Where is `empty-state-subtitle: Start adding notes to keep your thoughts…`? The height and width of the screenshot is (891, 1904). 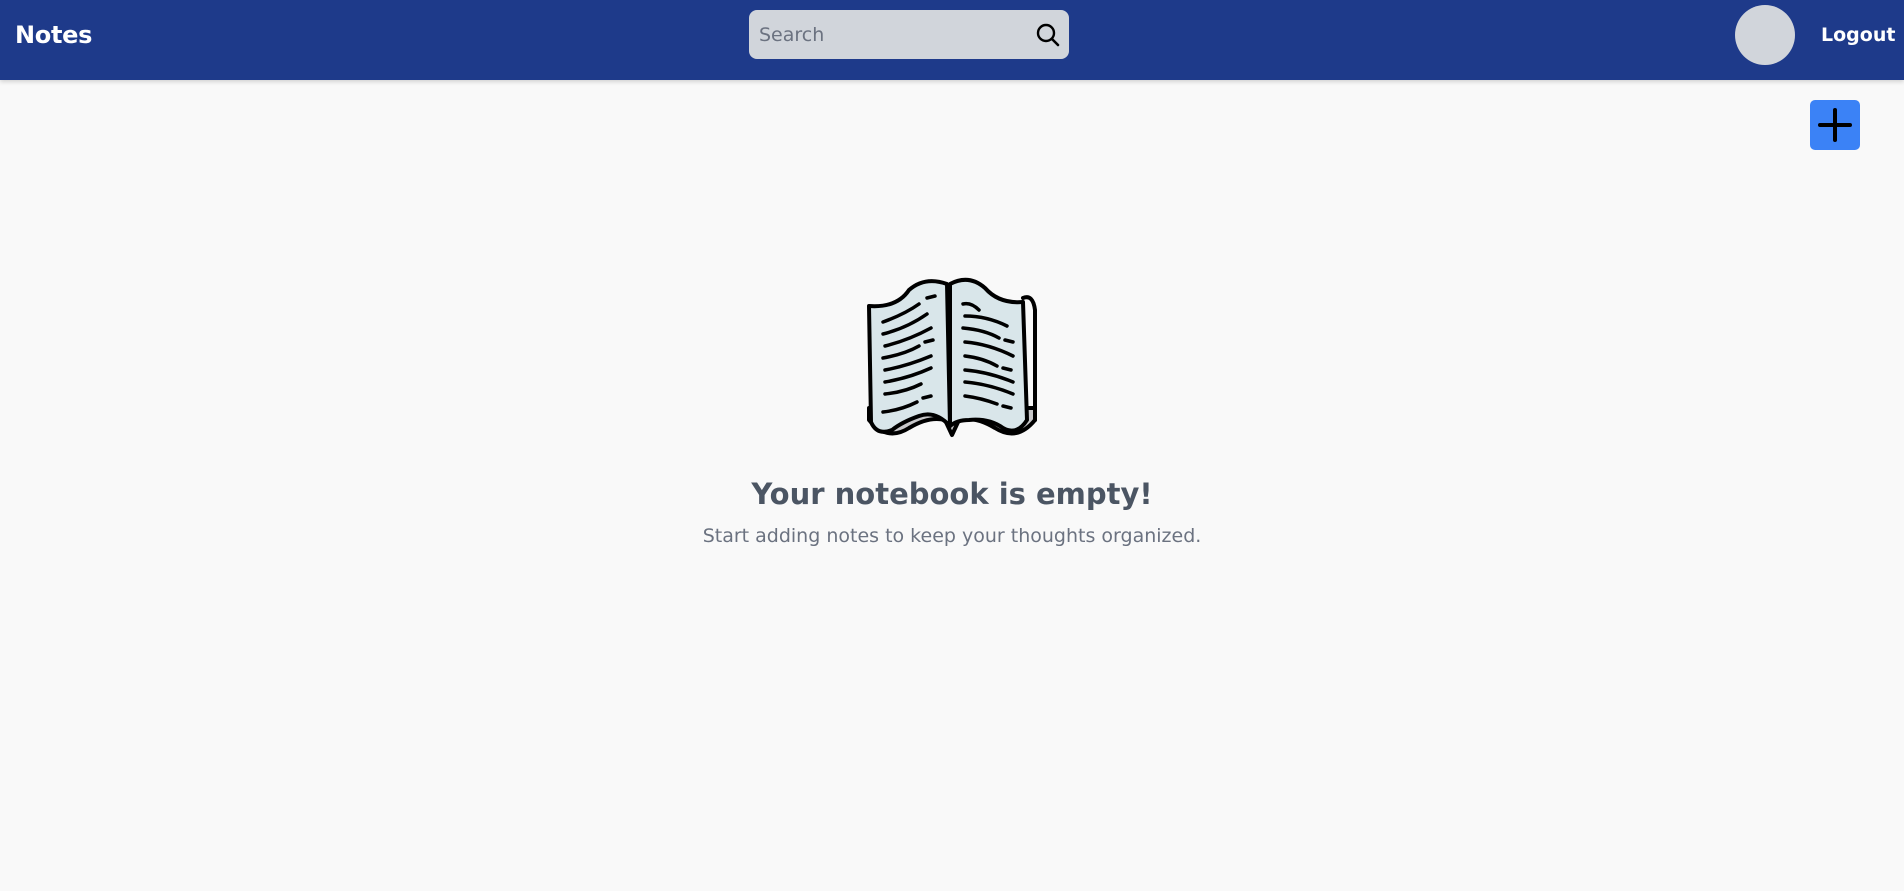
empty-state-subtitle: Start adding notes to keep your thoughts… is located at coordinates (952, 536).